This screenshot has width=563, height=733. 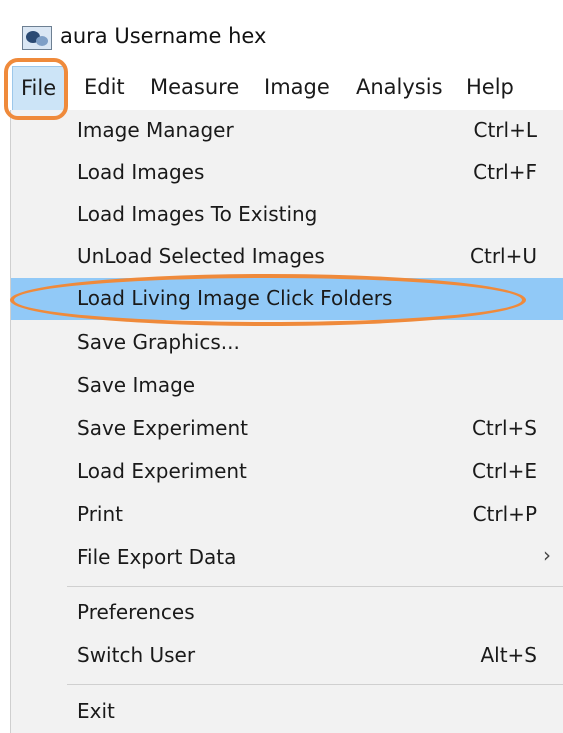 What do you see at coordinates (100, 514) in the screenshot?
I see `menu-item-label: Print` at bounding box center [100, 514].